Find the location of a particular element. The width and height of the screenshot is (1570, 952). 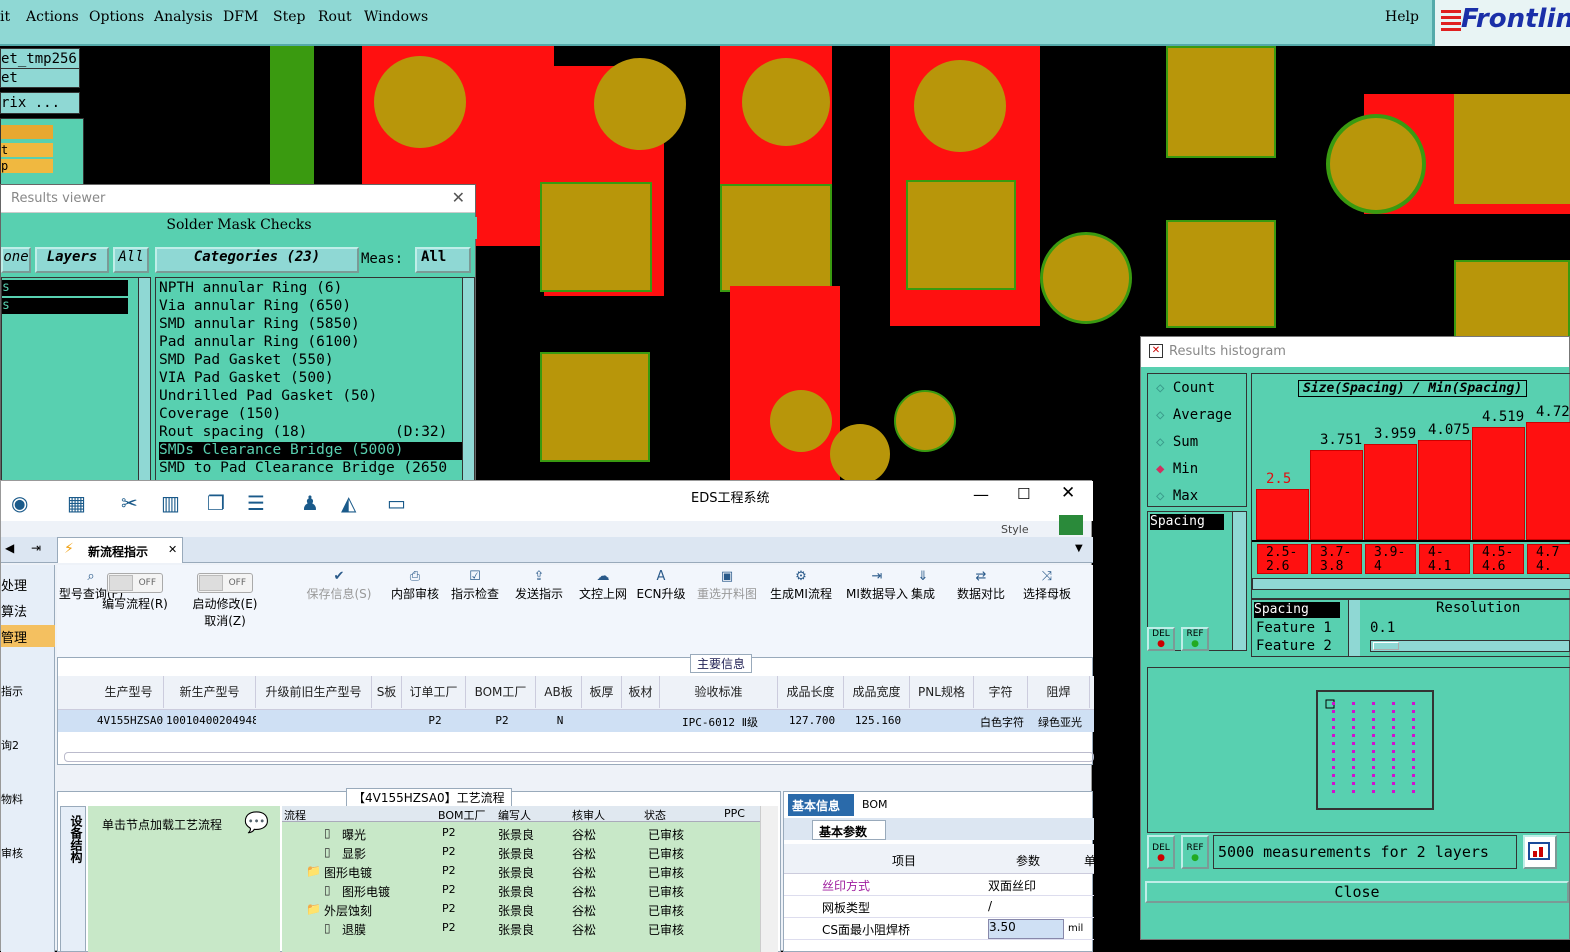

flow-column-header: 编写人 is located at coordinates (514, 815).